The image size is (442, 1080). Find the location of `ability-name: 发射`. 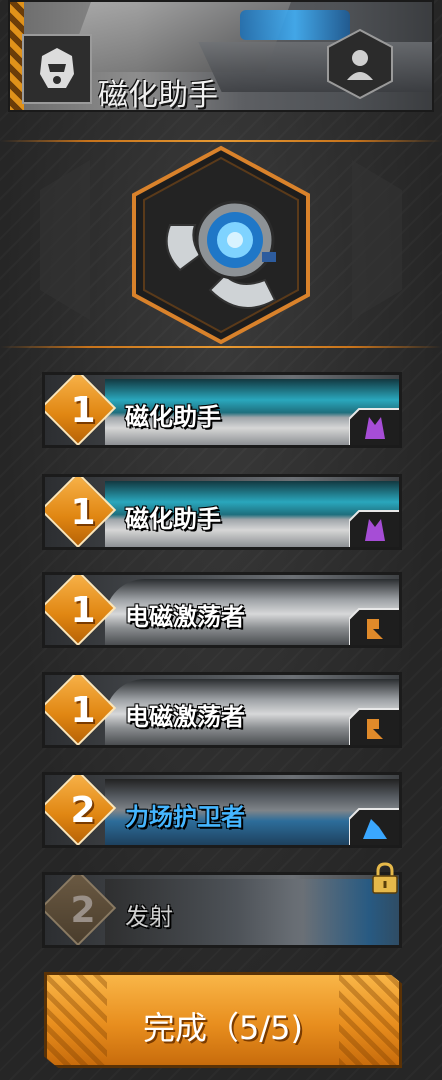

ability-name: 发射 is located at coordinates (149, 917).